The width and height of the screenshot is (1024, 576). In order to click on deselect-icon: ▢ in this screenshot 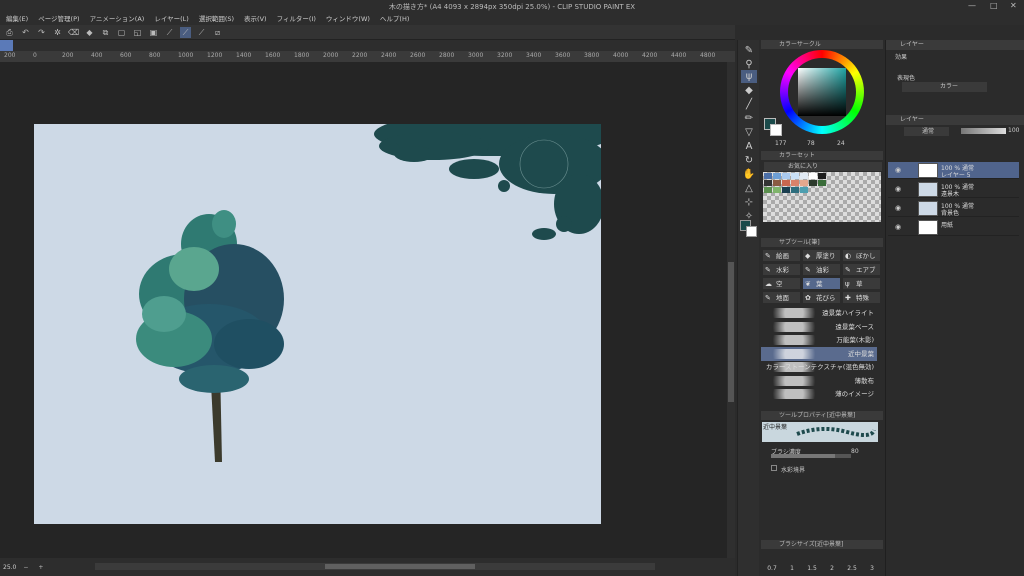, I will do `click(121, 32)`.